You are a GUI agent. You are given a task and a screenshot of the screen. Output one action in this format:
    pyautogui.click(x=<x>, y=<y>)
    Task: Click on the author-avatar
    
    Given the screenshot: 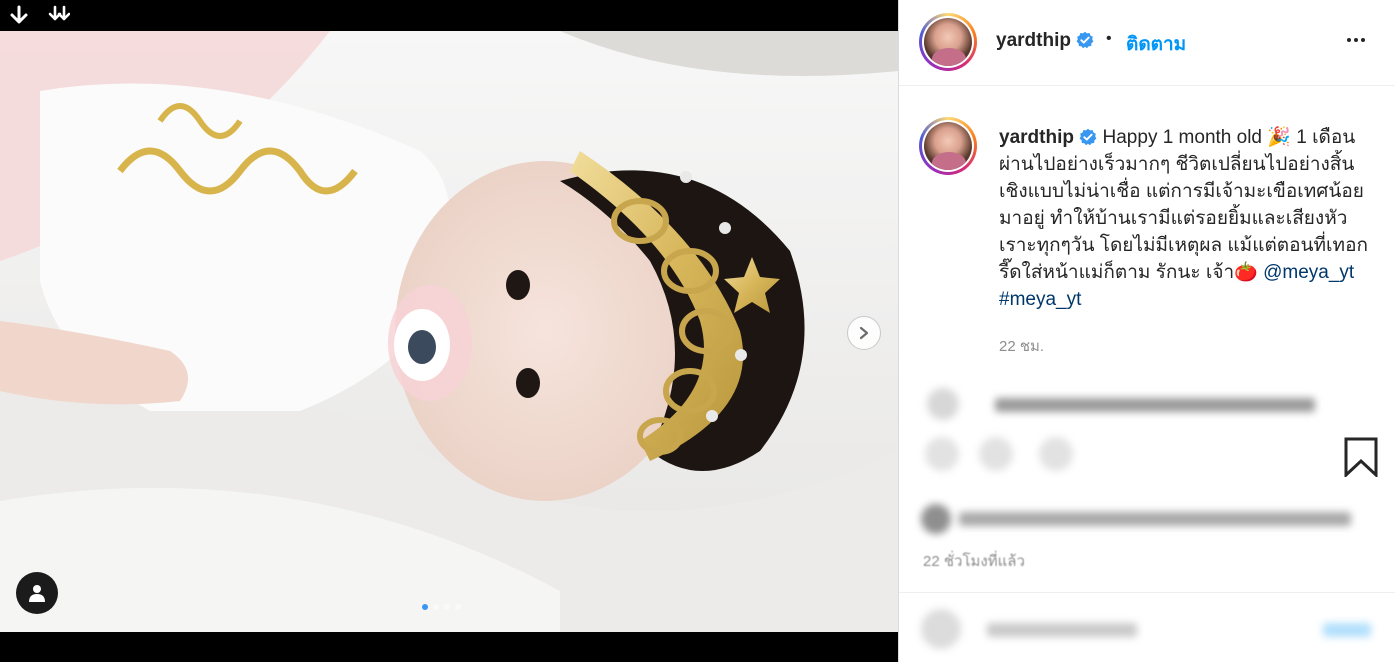 What is the action you would take?
    pyautogui.click(x=948, y=42)
    